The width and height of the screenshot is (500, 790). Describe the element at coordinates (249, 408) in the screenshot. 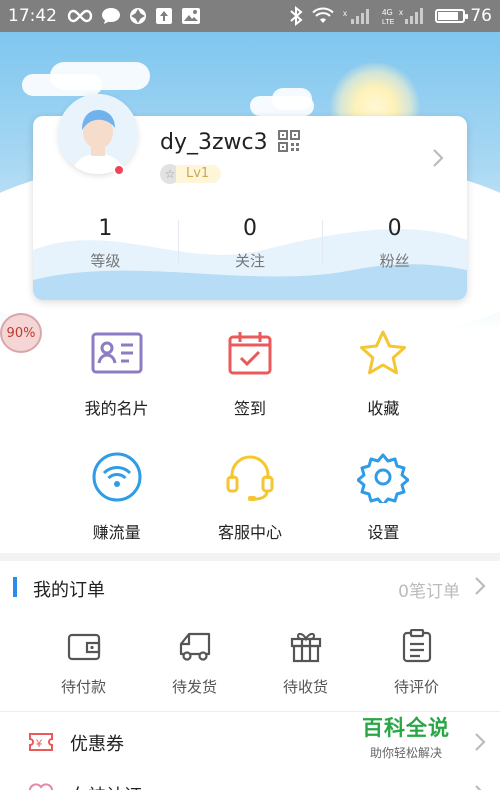

I see `feature-label: 签到` at that location.